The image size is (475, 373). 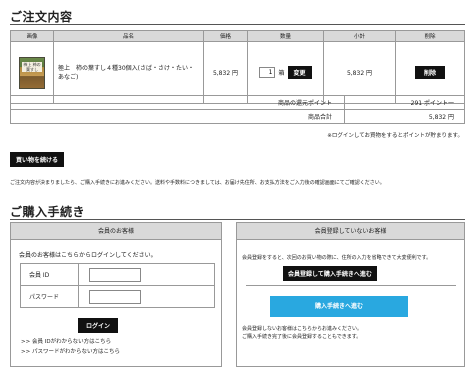 What do you see at coordinates (128, 36) in the screenshot?
I see `col-header-name: 品名` at bounding box center [128, 36].